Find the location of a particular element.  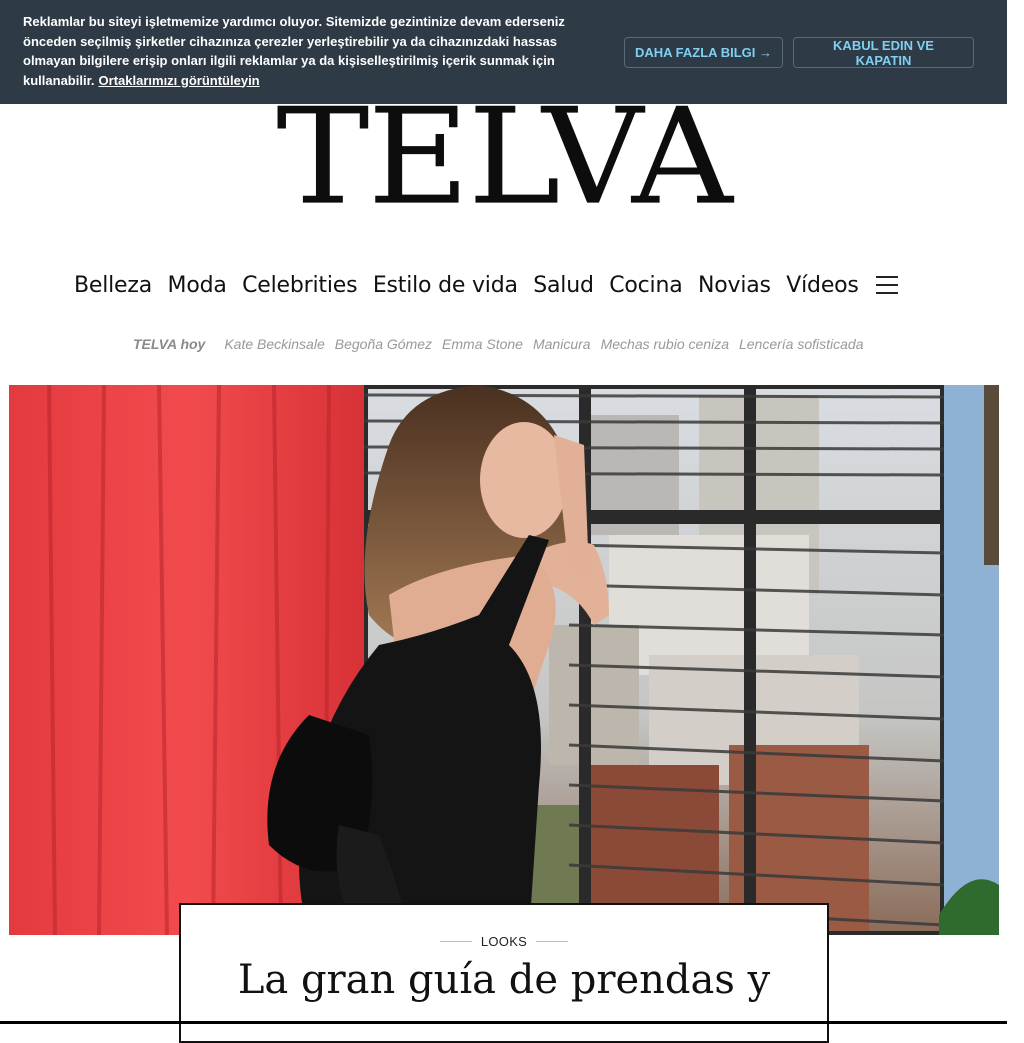

nav-item-videos: Vídeos is located at coordinates (822, 285).